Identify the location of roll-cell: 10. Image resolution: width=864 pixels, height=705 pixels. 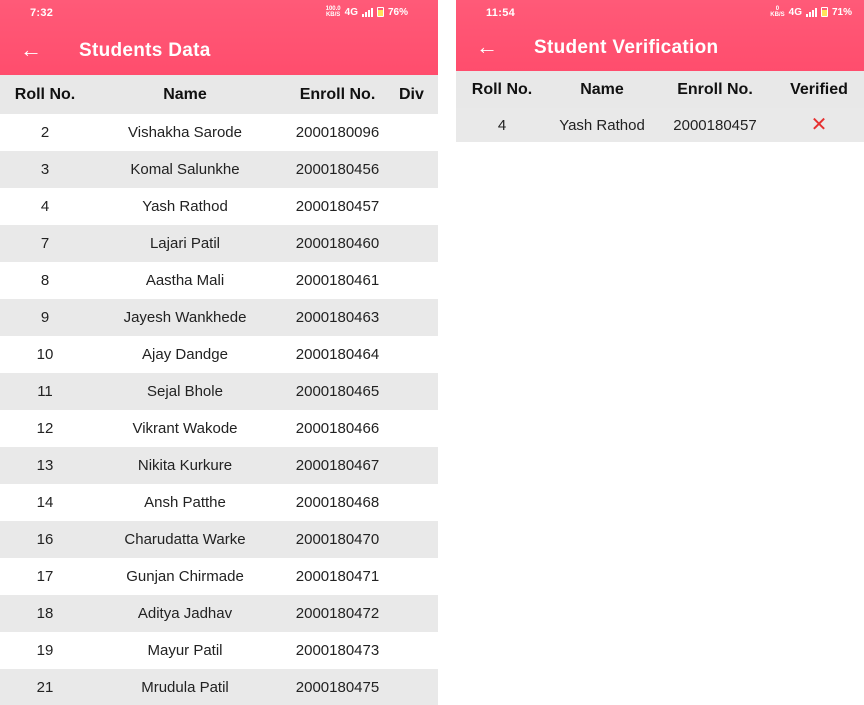
(45, 354).